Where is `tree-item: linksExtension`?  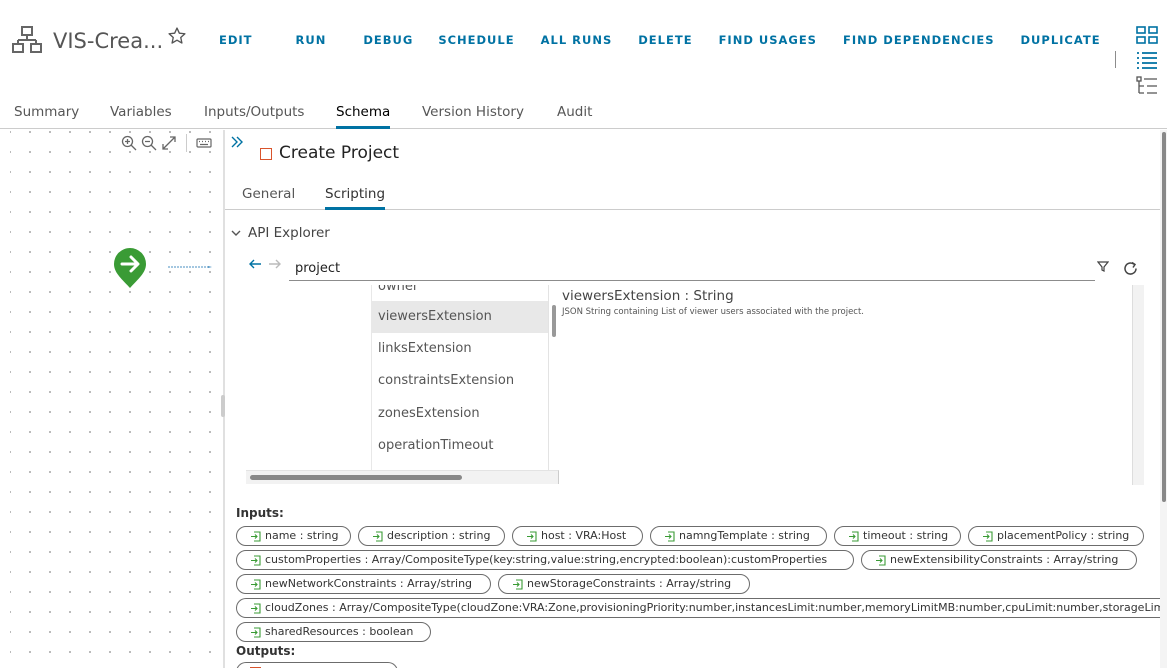 tree-item: linksExtension is located at coordinates (460, 349).